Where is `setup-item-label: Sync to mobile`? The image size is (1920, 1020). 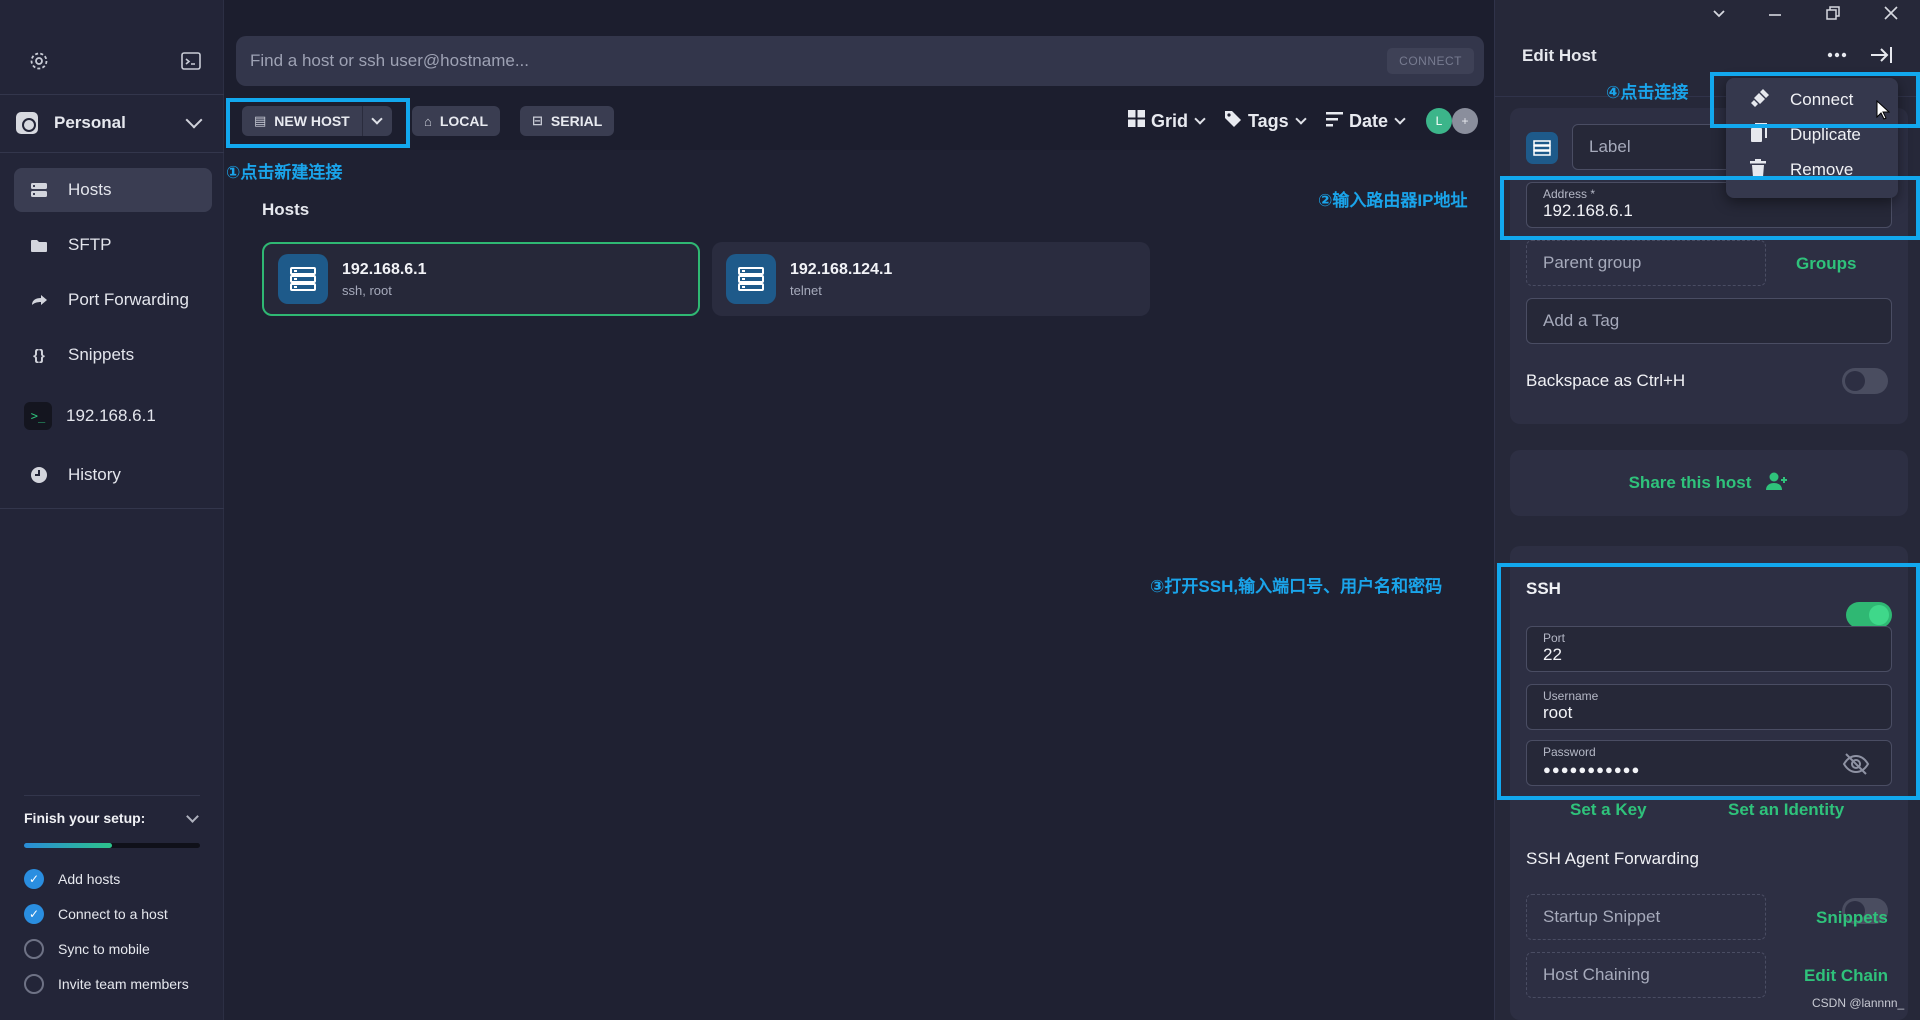
setup-item-label: Sync to mobile is located at coordinates (104, 949).